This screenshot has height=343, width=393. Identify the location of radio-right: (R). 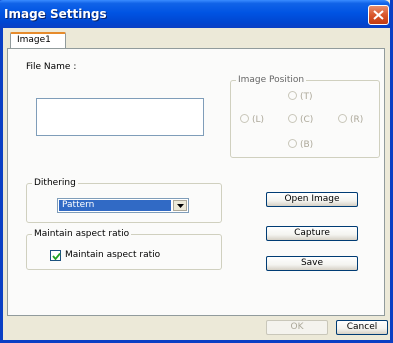
(350, 119).